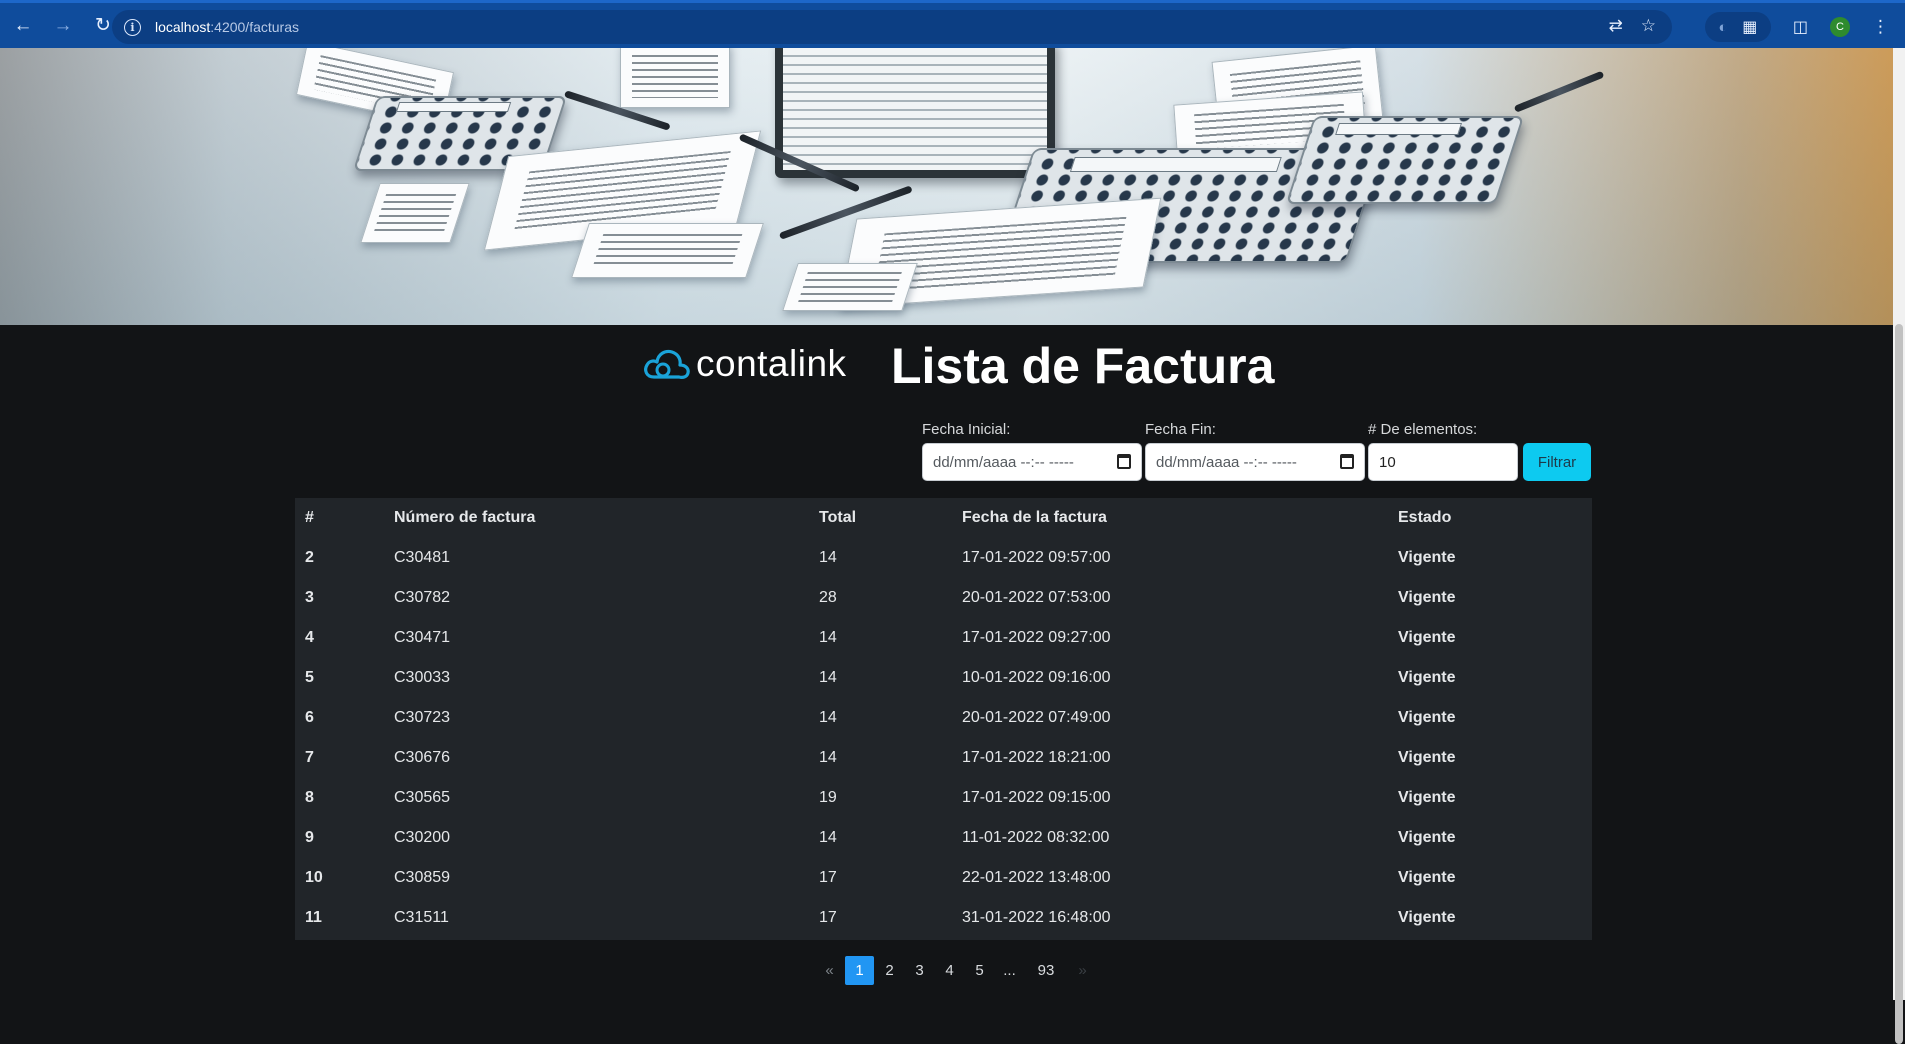 This screenshot has width=1905, height=1044. What do you see at coordinates (1226, 462) in the screenshot?
I see `end-date-placeholder: dd/mm/aaaa --:-- -----` at bounding box center [1226, 462].